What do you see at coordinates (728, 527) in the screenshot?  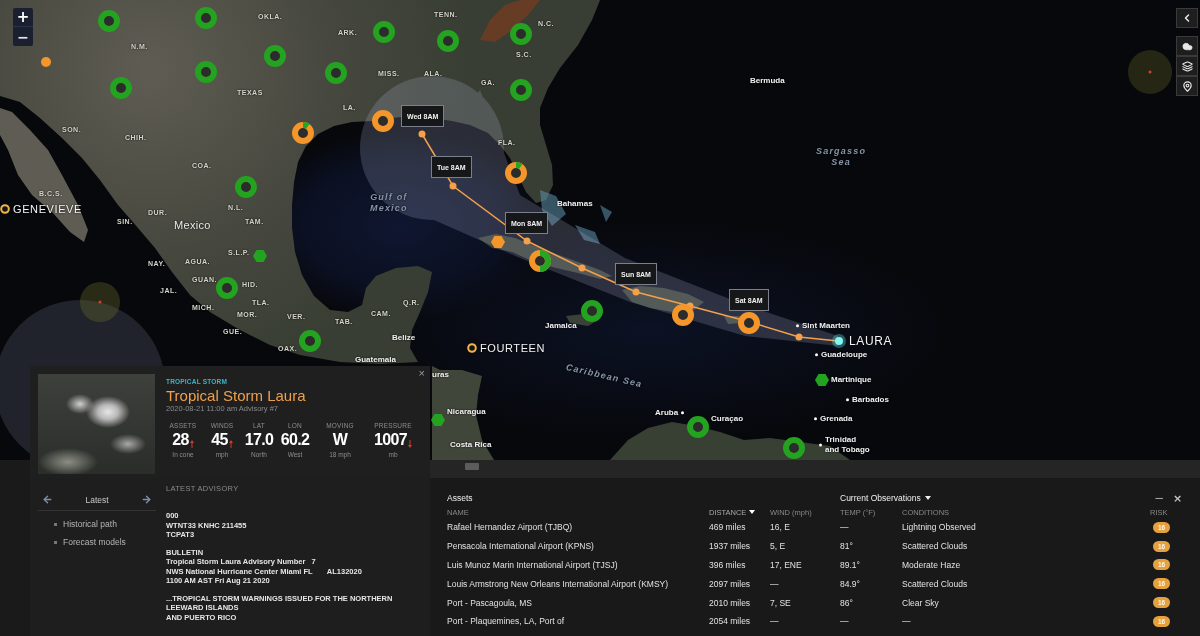 I see `table-cell-text: 469 miles` at bounding box center [728, 527].